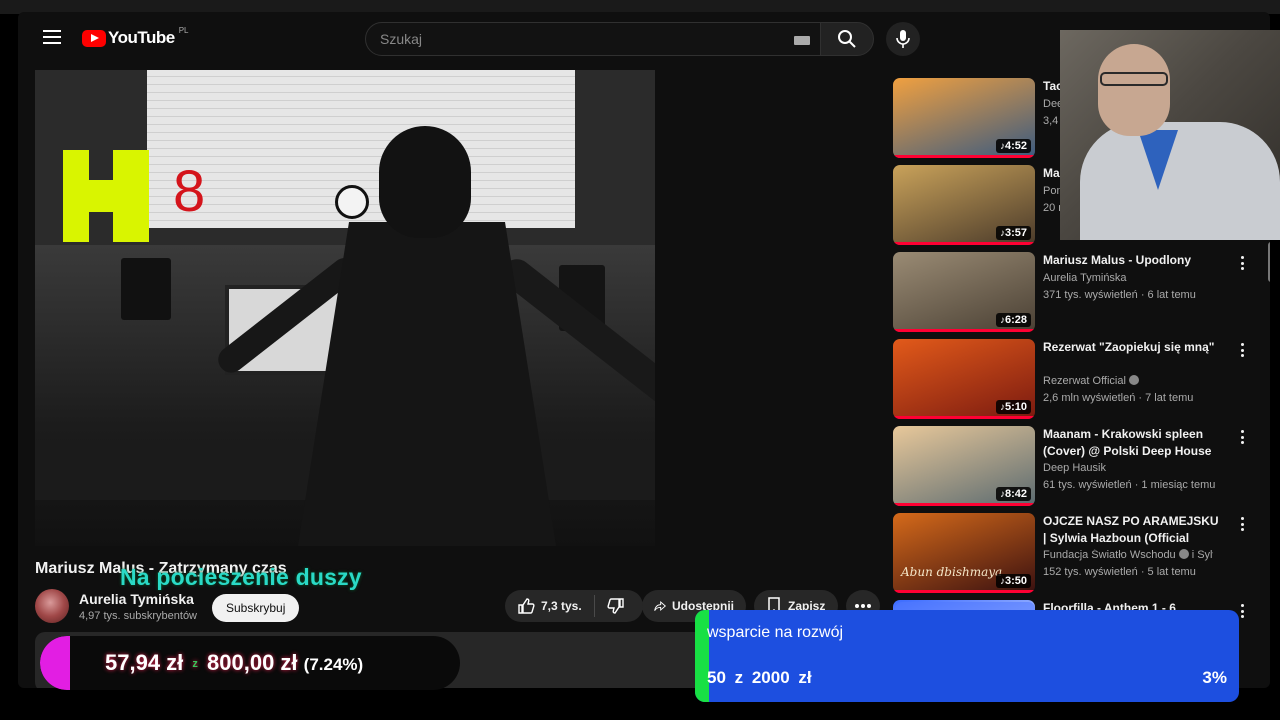 This screenshot has height=720, width=1280. What do you see at coordinates (1013, 320) in the screenshot?
I see `video-duration: 6:28` at bounding box center [1013, 320].